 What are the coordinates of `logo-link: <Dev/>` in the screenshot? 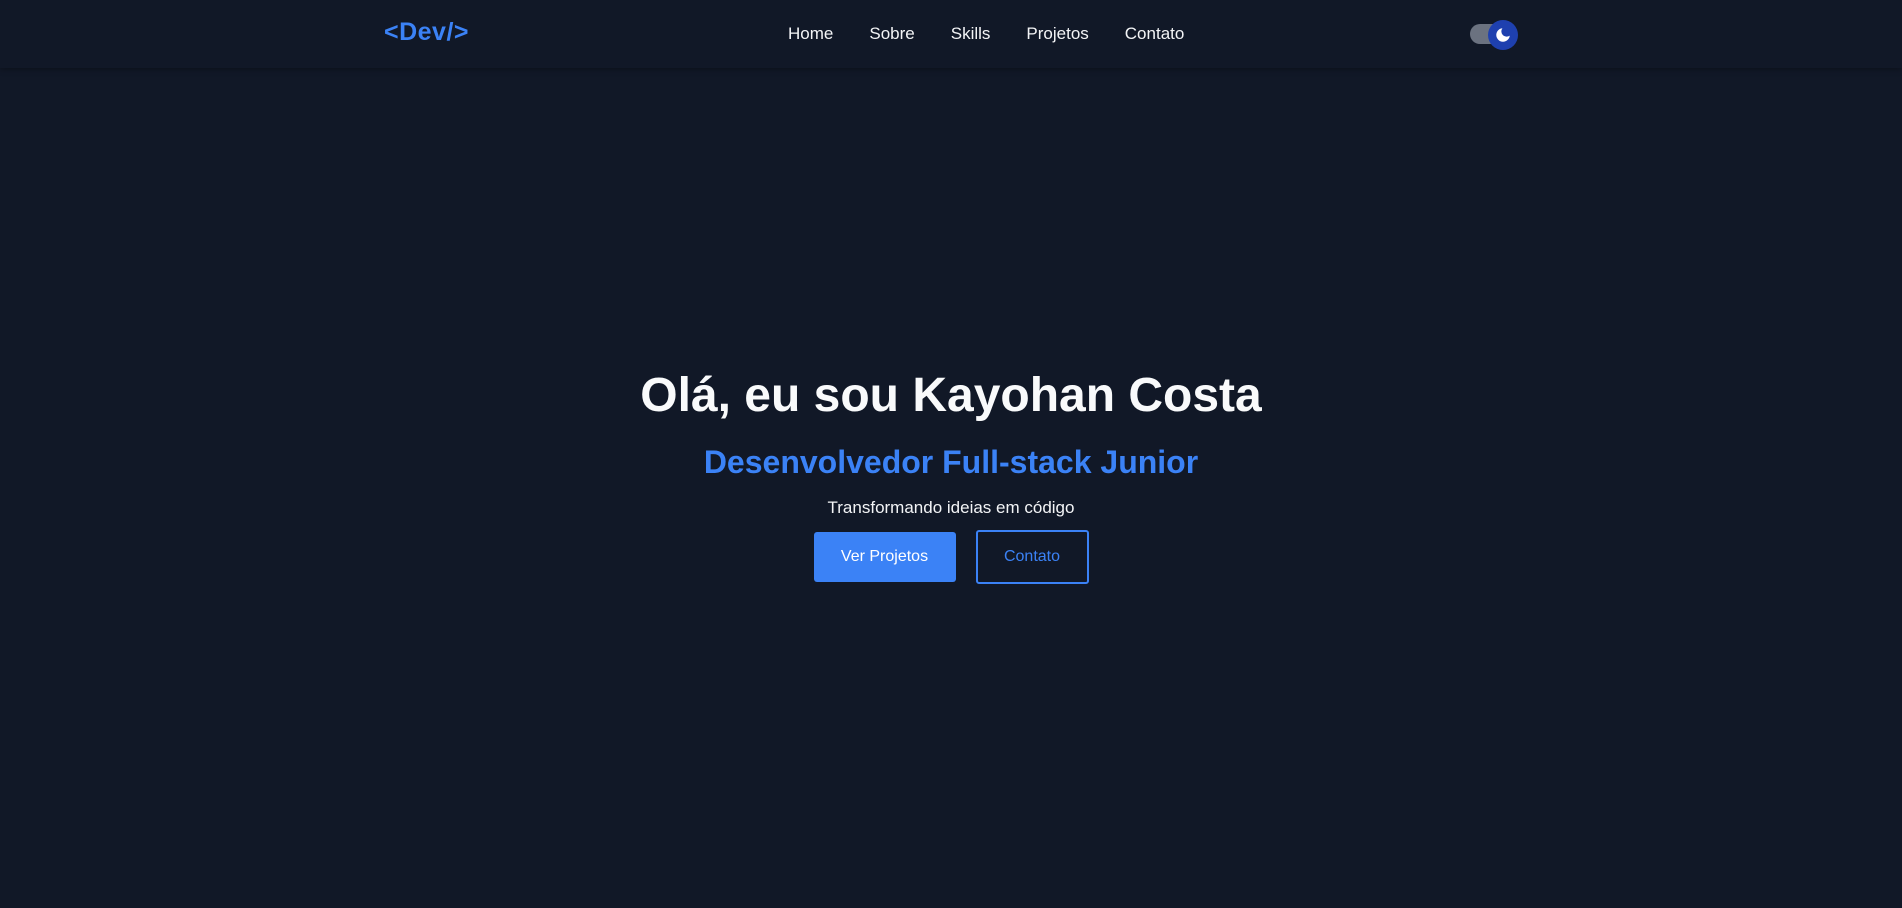 It's located at (426, 32).